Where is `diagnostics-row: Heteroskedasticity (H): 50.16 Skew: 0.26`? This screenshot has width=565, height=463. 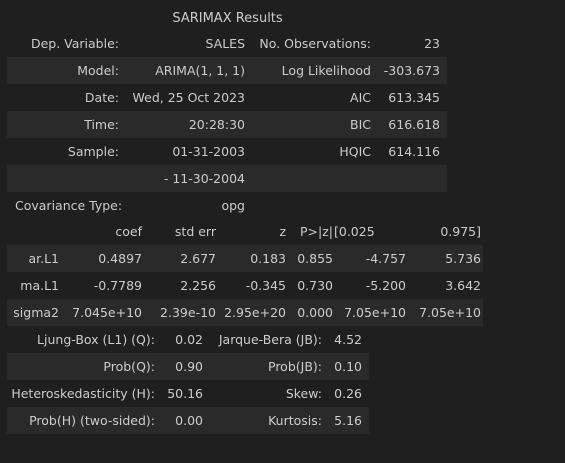
diagnostics-row: Heteroskedasticity (H): 50.16 Skew: 0.26 is located at coordinates (188, 393).